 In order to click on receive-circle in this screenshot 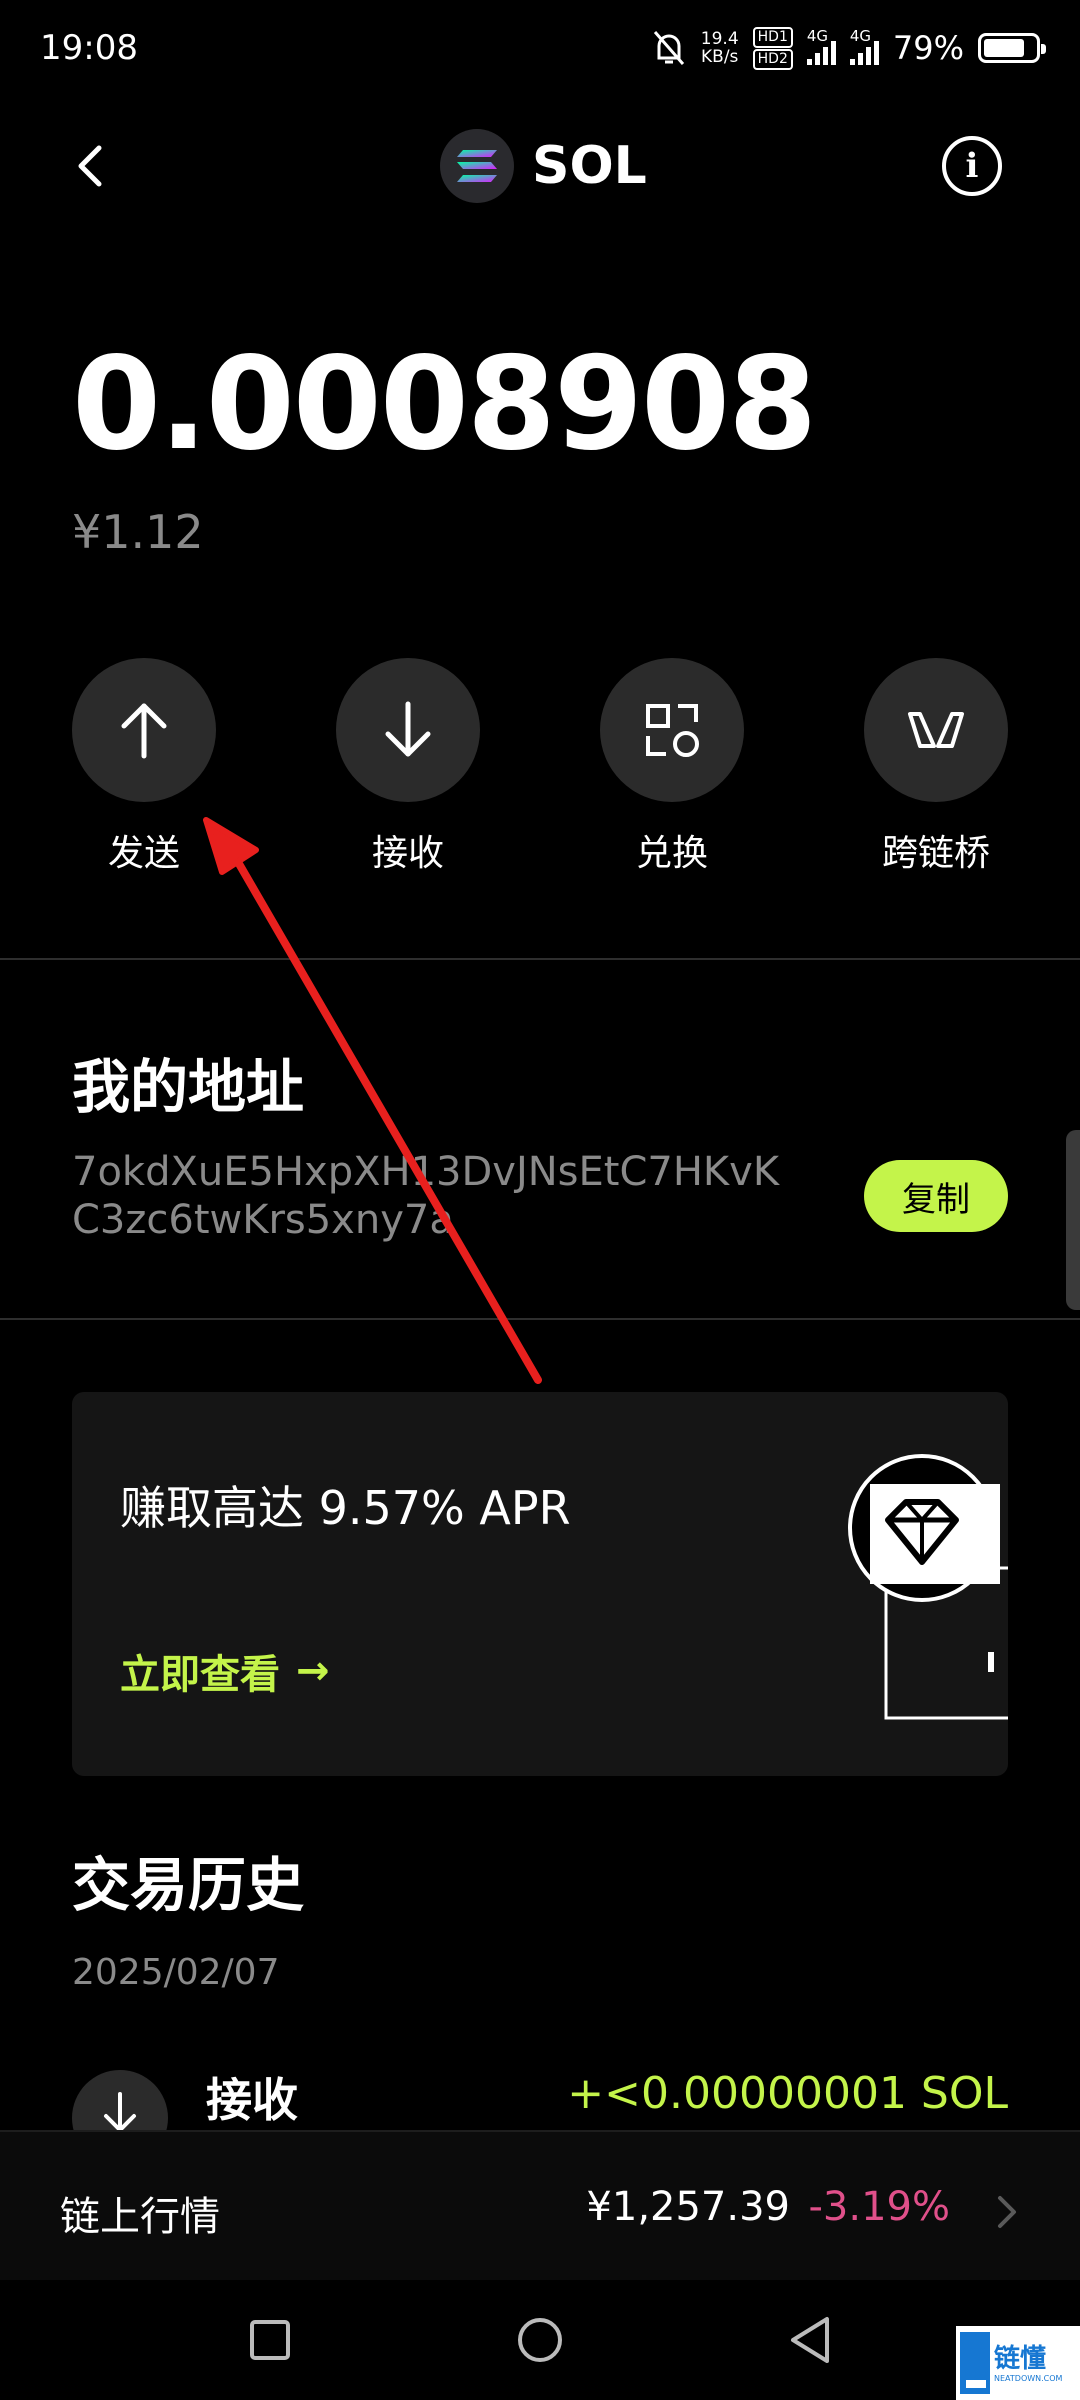, I will do `click(408, 730)`.